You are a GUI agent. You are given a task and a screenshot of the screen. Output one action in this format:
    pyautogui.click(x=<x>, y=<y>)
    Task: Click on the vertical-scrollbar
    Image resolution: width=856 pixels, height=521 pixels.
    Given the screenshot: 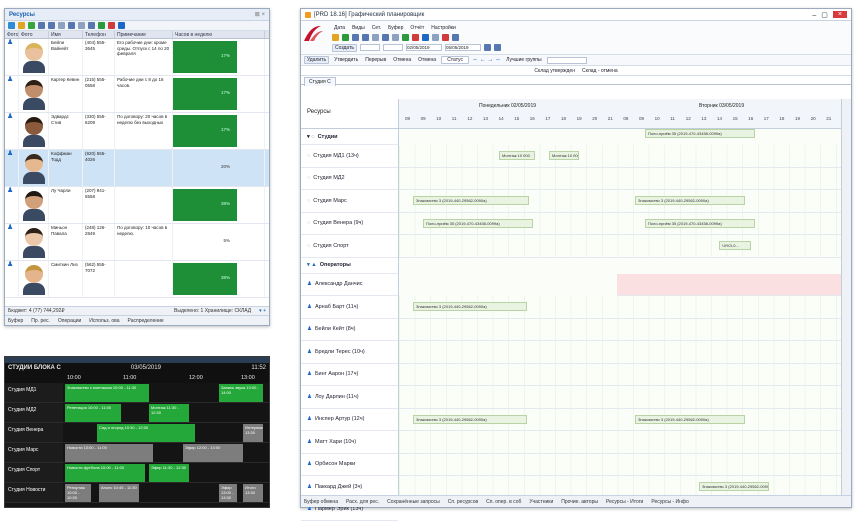 What is the action you would take?
    pyautogui.click(x=846, y=298)
    